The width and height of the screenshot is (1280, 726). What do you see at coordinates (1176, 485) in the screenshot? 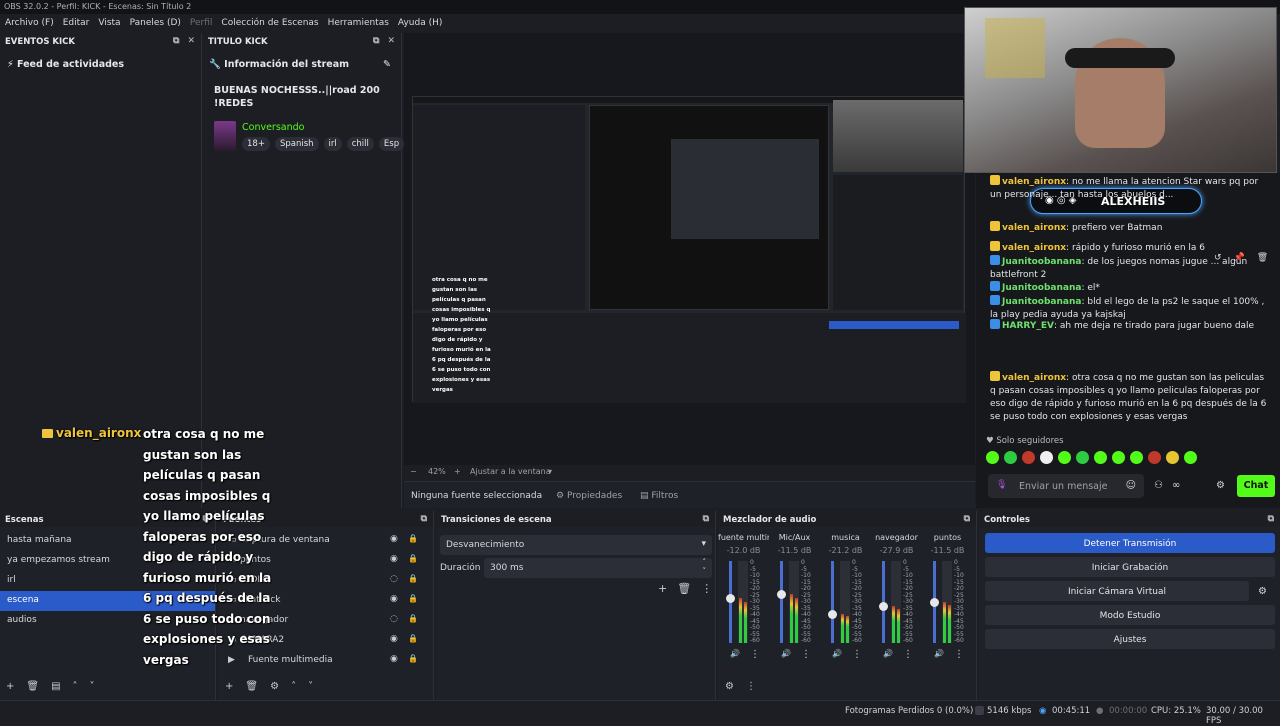
I see `link-icon: ∞` at bounding box center [1176, 485].